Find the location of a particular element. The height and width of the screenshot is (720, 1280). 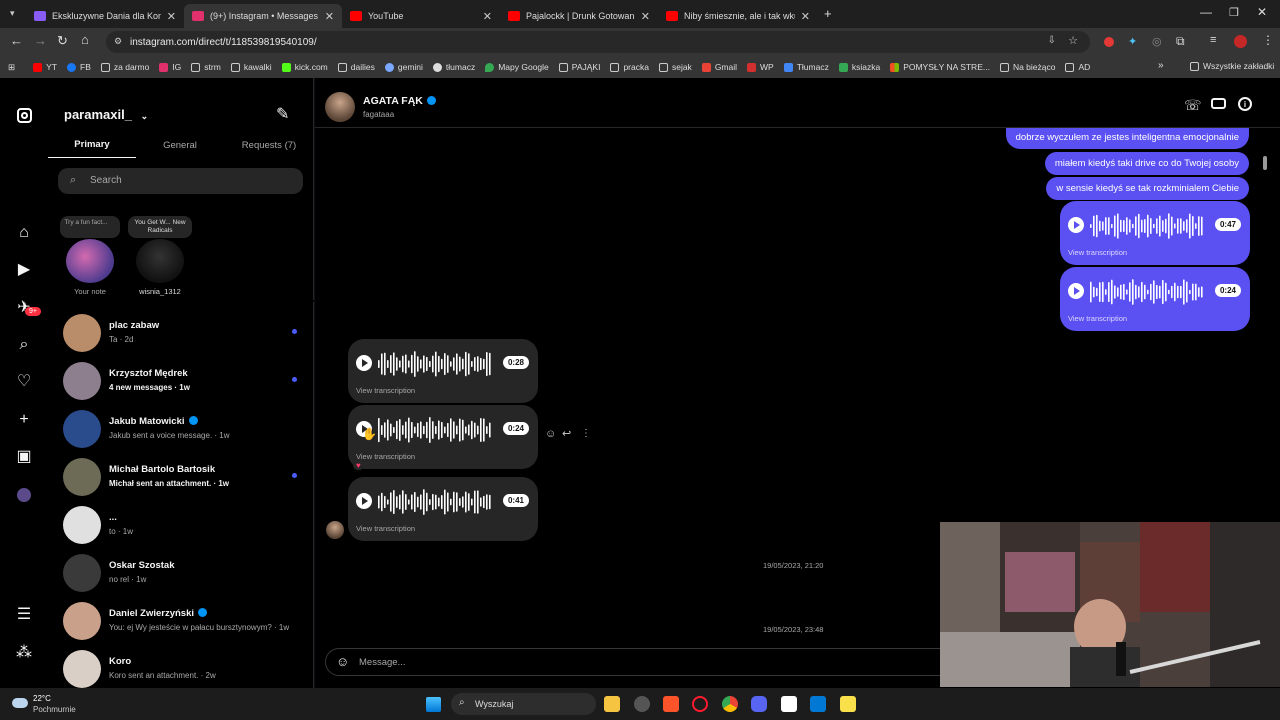

search-input: ⌕ Search is located at coordinates (180, 181).